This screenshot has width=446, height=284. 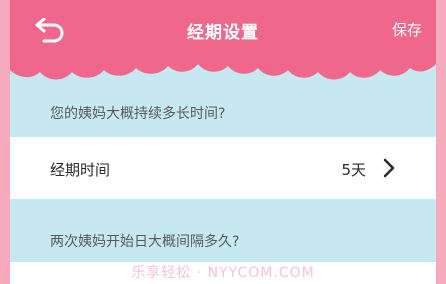 What do you see at coordinates (80, 170) in the screenshot?
I see `period-length-label: 经期时间` at bounding box center [80, 170].